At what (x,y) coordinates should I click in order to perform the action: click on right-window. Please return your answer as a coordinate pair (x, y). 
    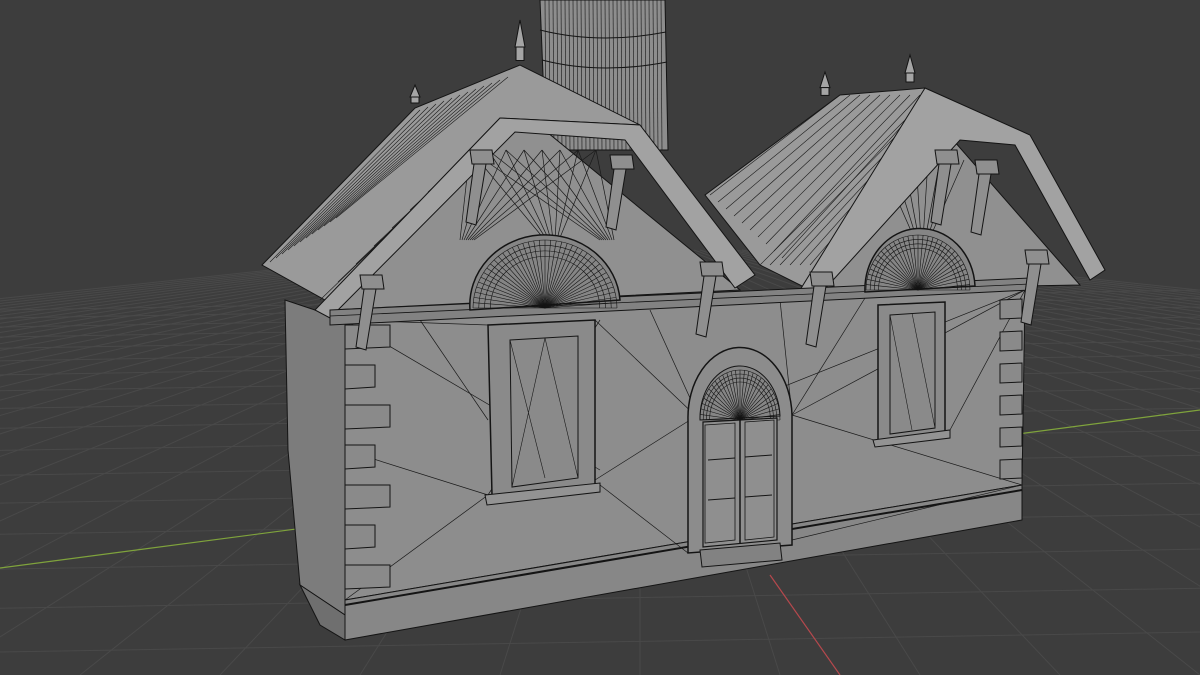
    Looking at the image, I should click on (911, 374).